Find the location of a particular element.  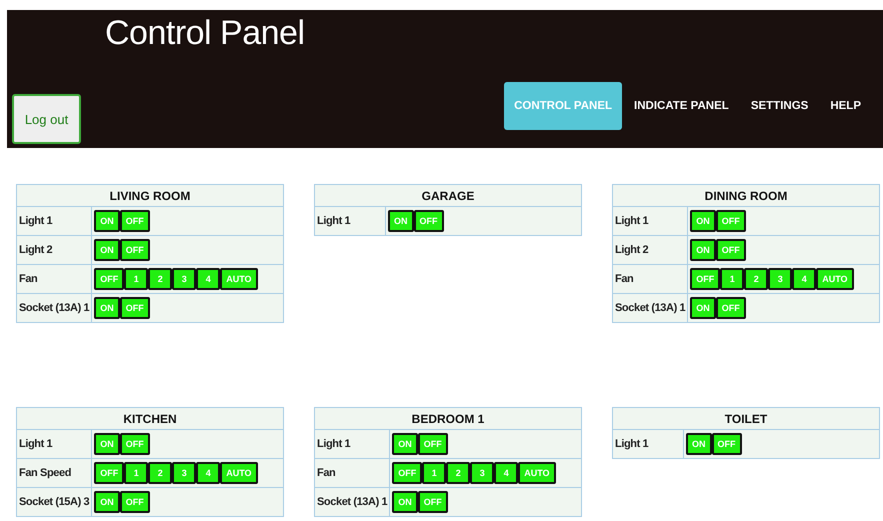

device-label: Fan Speed is located at coordinates (54, 473).